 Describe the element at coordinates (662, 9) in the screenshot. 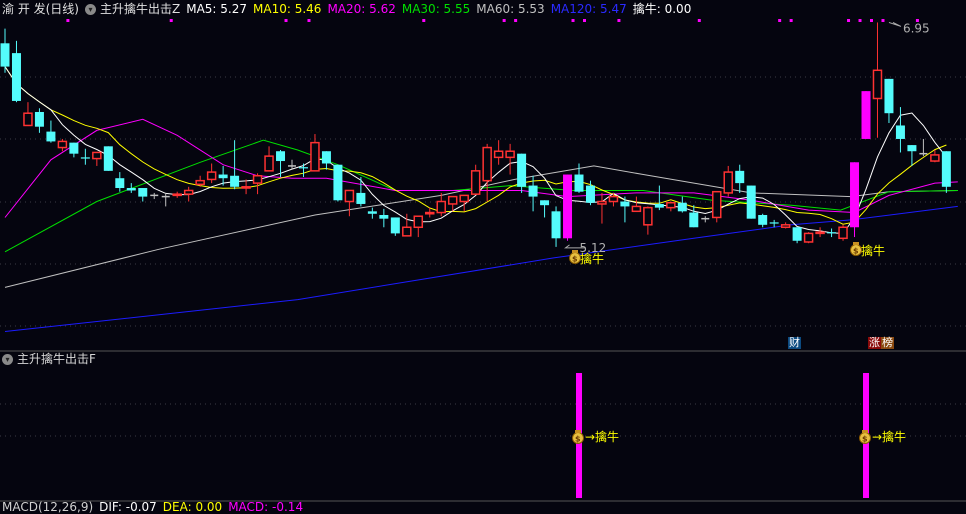

I see `qiniu-value: 擒牛: 0.00` at that location.